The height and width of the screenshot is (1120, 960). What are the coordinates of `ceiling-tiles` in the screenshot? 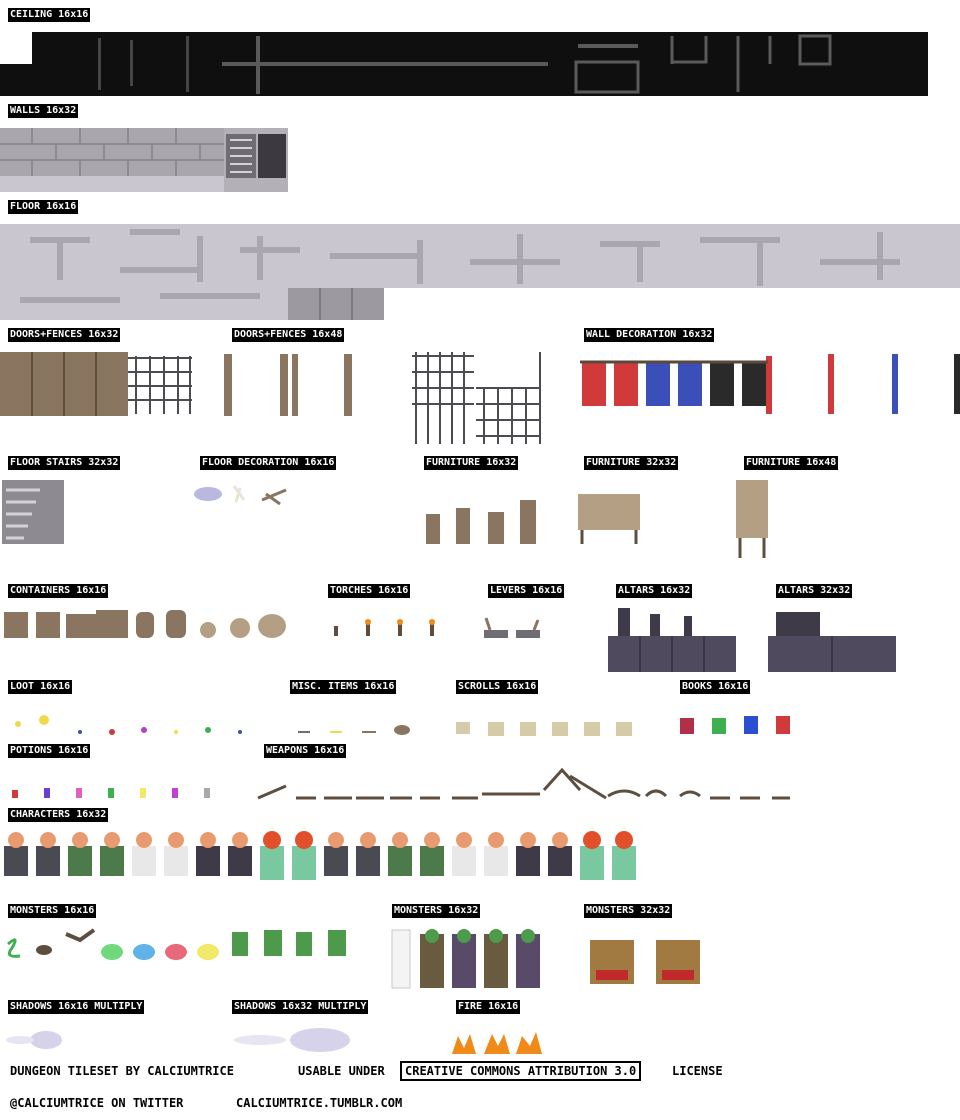 It's located at (464, 64).